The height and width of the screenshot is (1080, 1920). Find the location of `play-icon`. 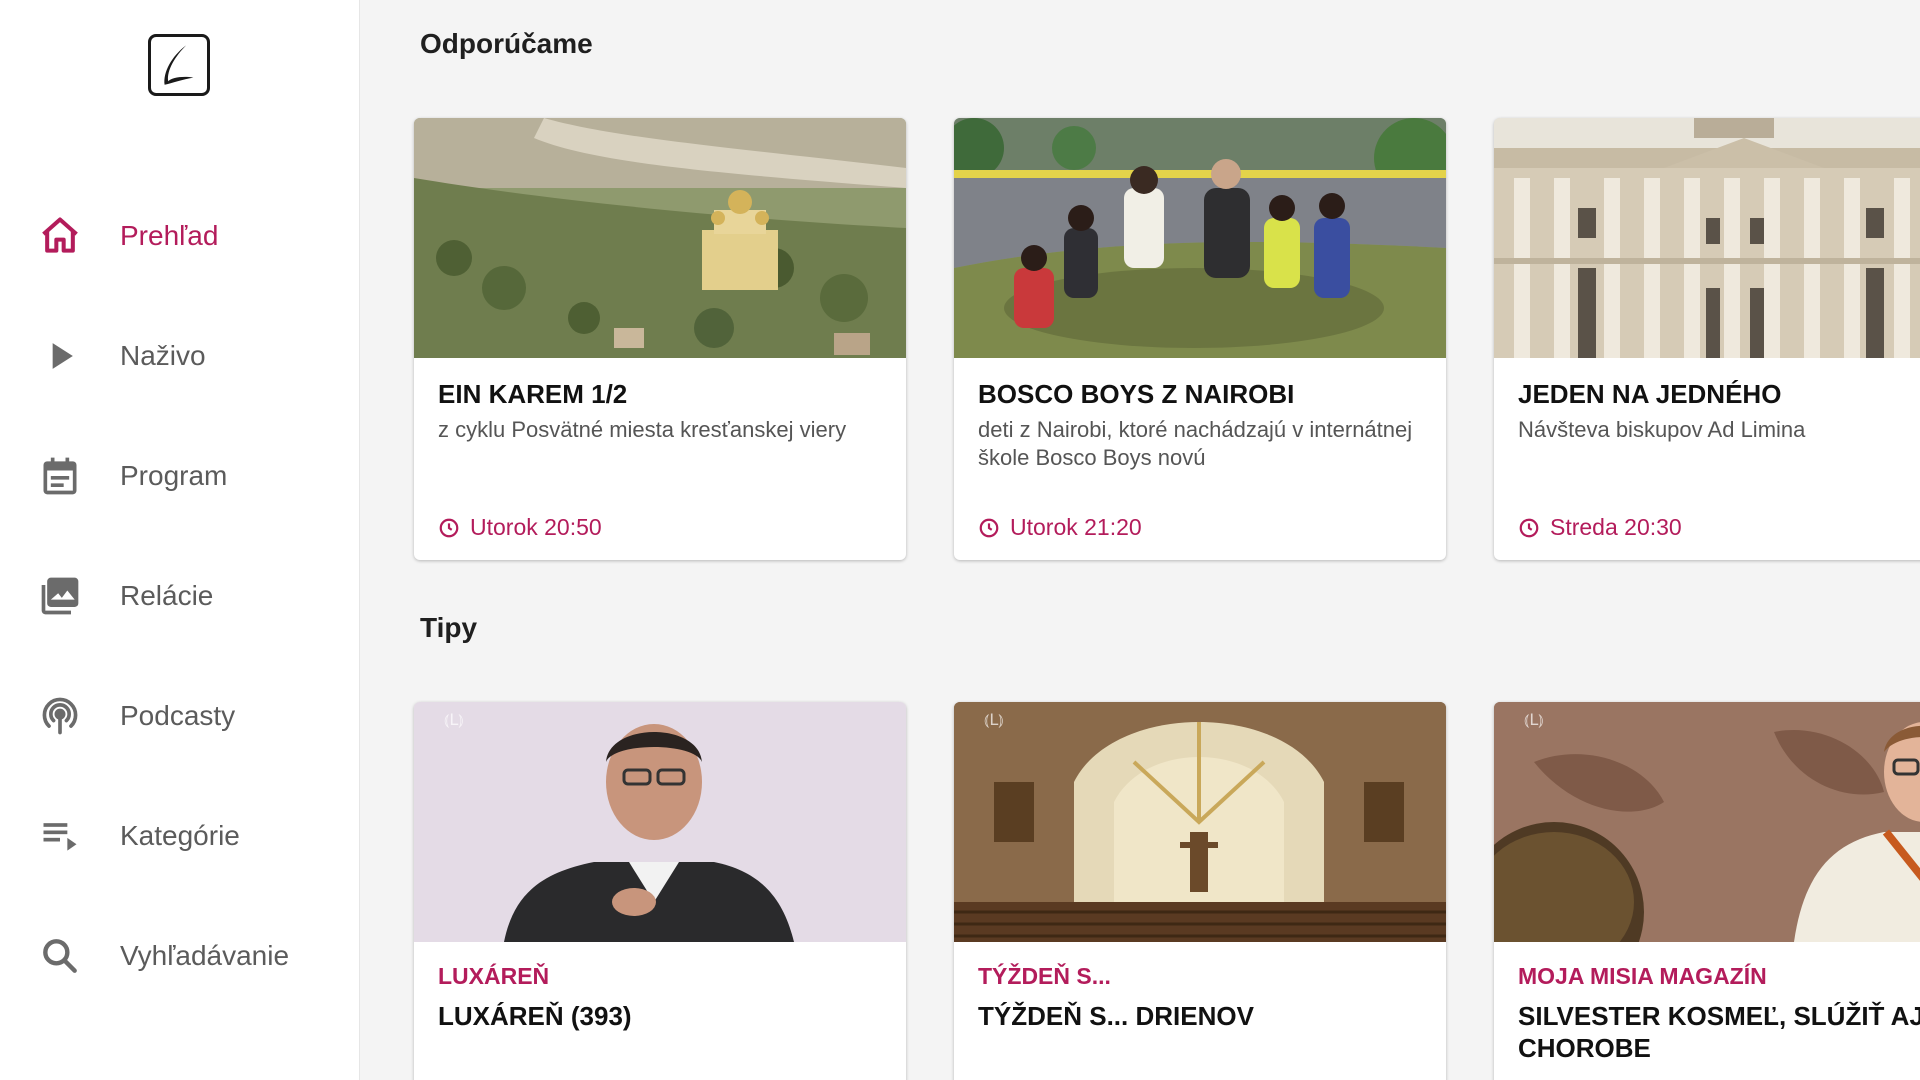

play-icon is located at coordinates (60, 356).